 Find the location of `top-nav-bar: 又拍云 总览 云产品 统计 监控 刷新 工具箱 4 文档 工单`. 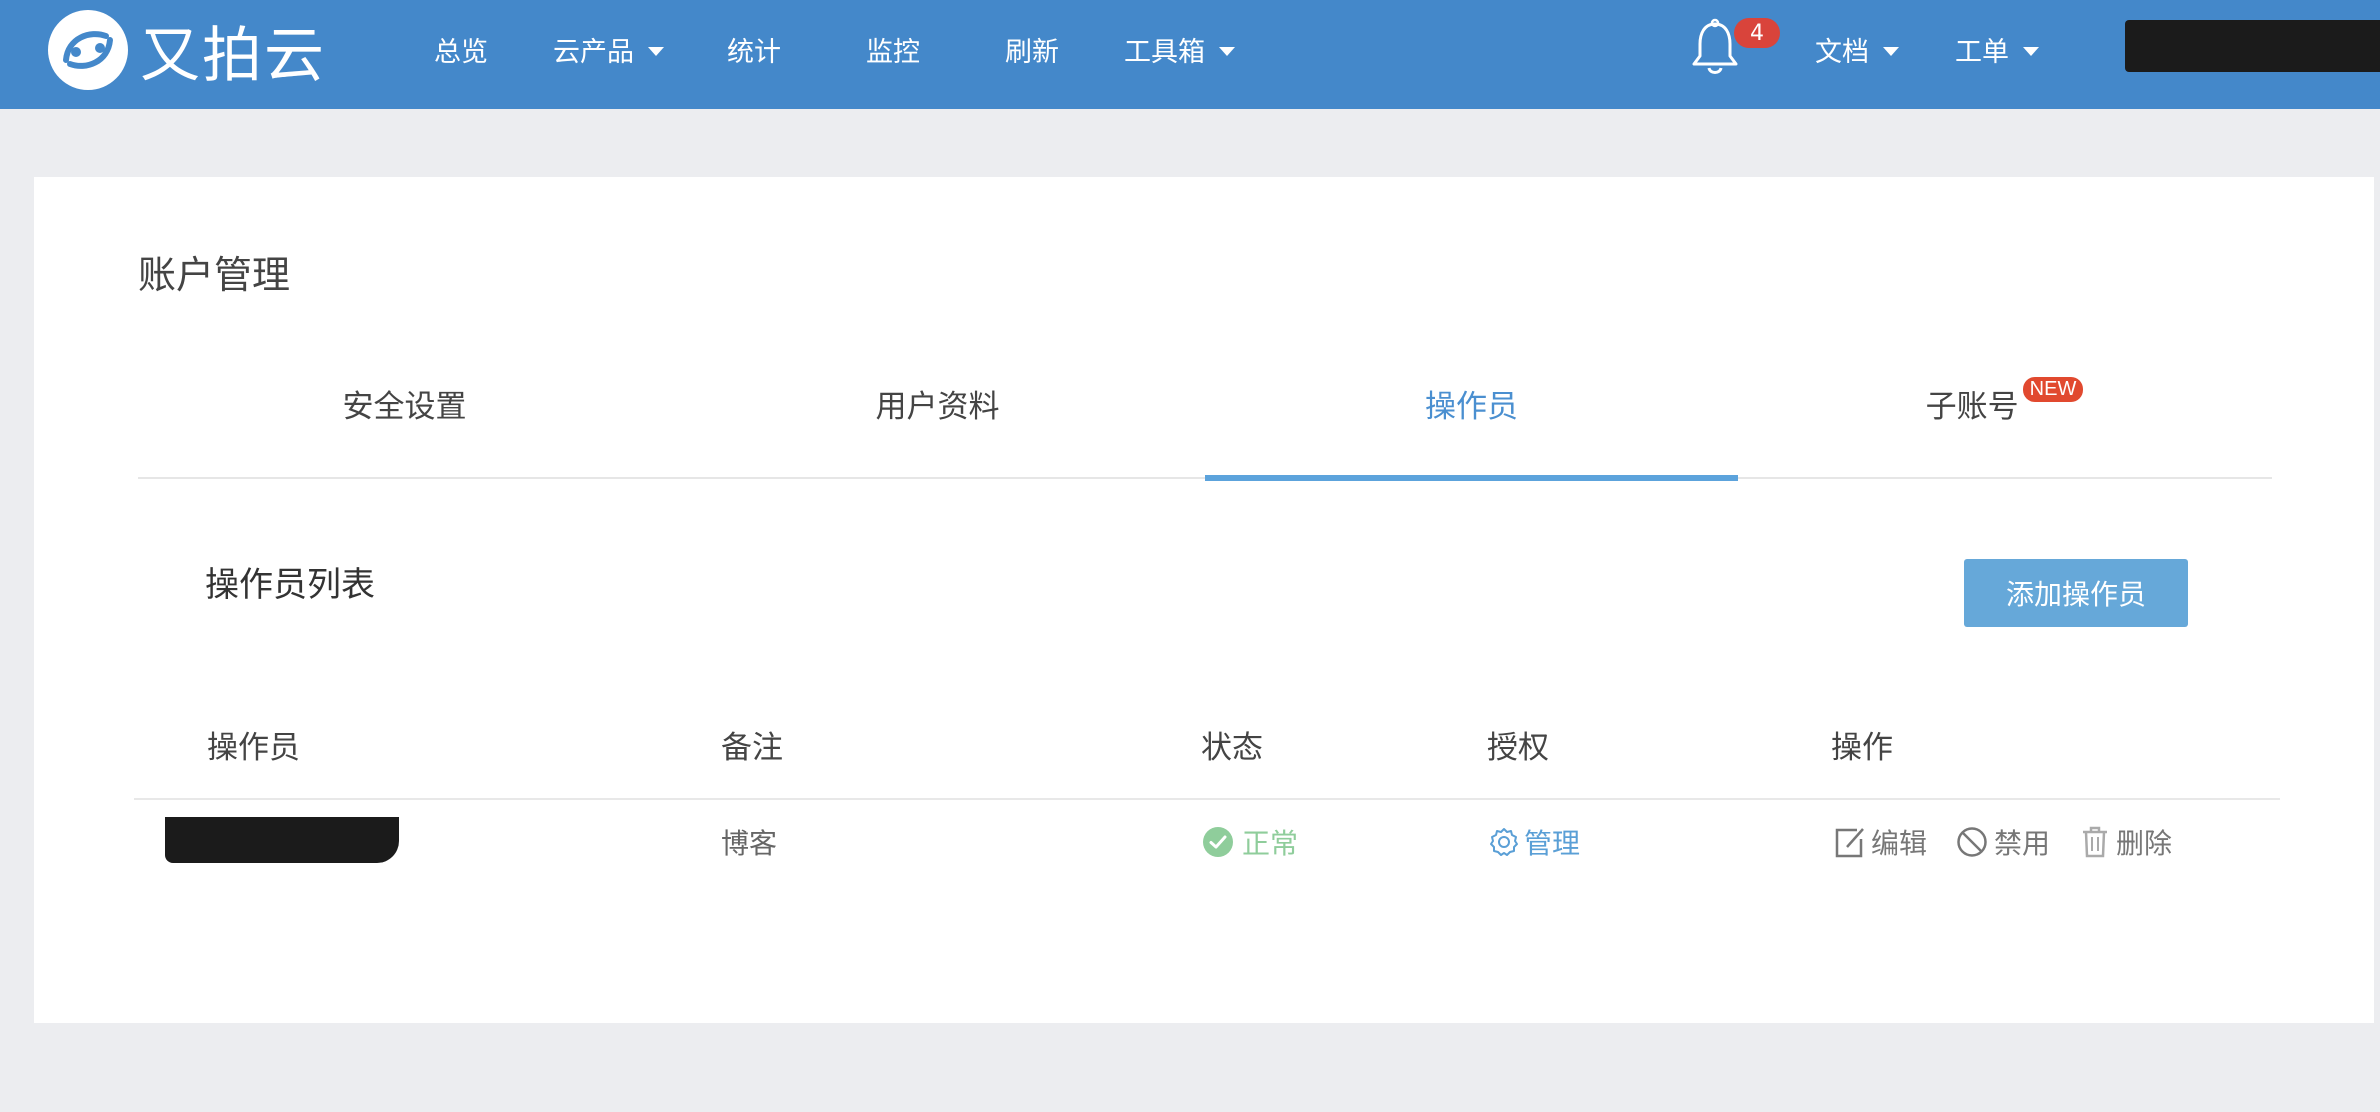

top-nav-bar: 又拍云 总览 云产品 统计 监控 刷新 工具箱 4 文档 工单 is located at coordinates (1190, 54).